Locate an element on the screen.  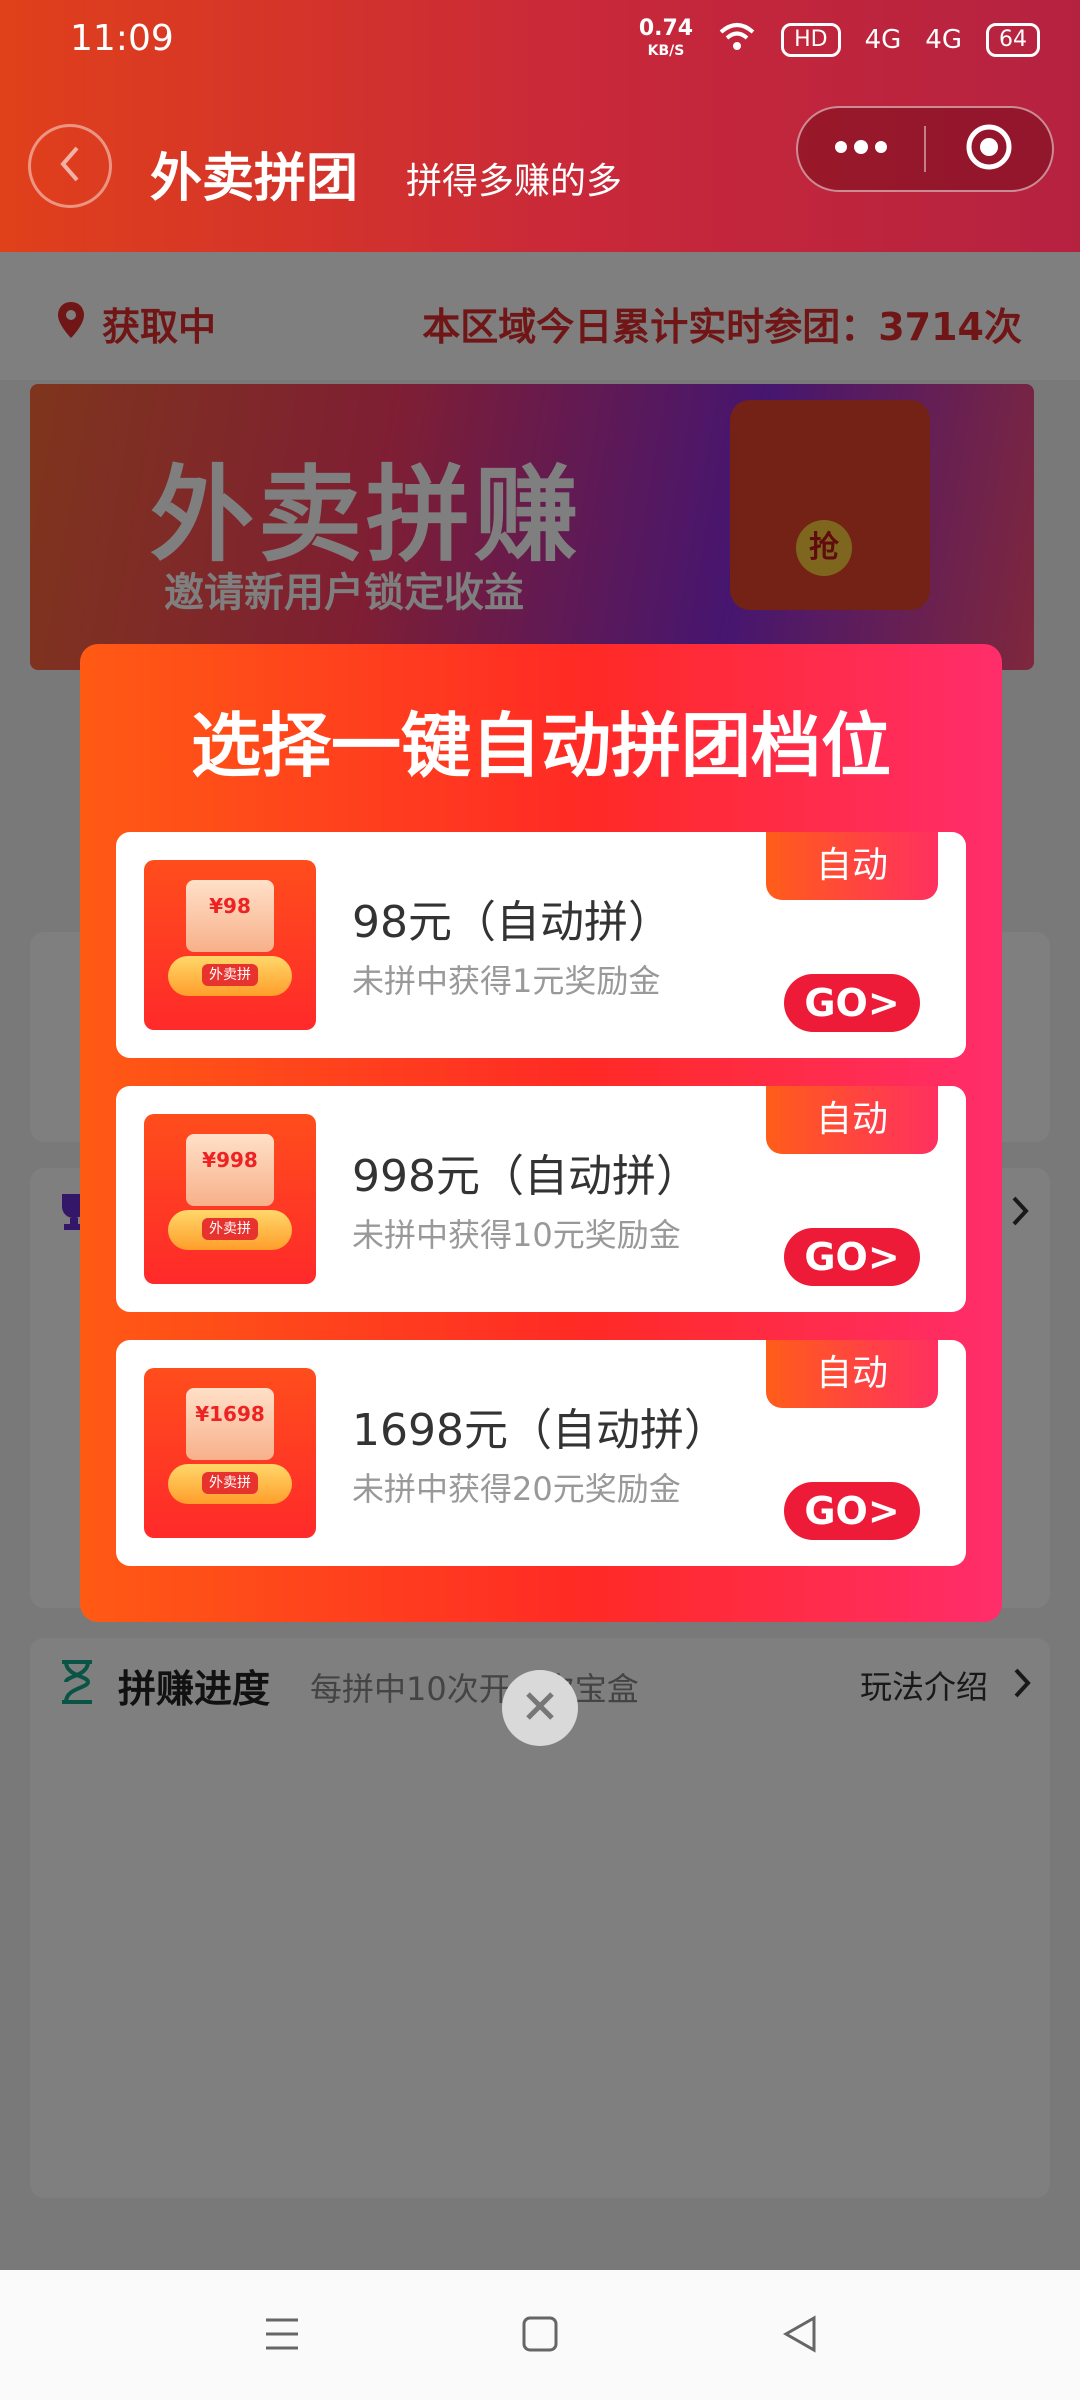
modal-close-button is located at coordinates (540, 1708).